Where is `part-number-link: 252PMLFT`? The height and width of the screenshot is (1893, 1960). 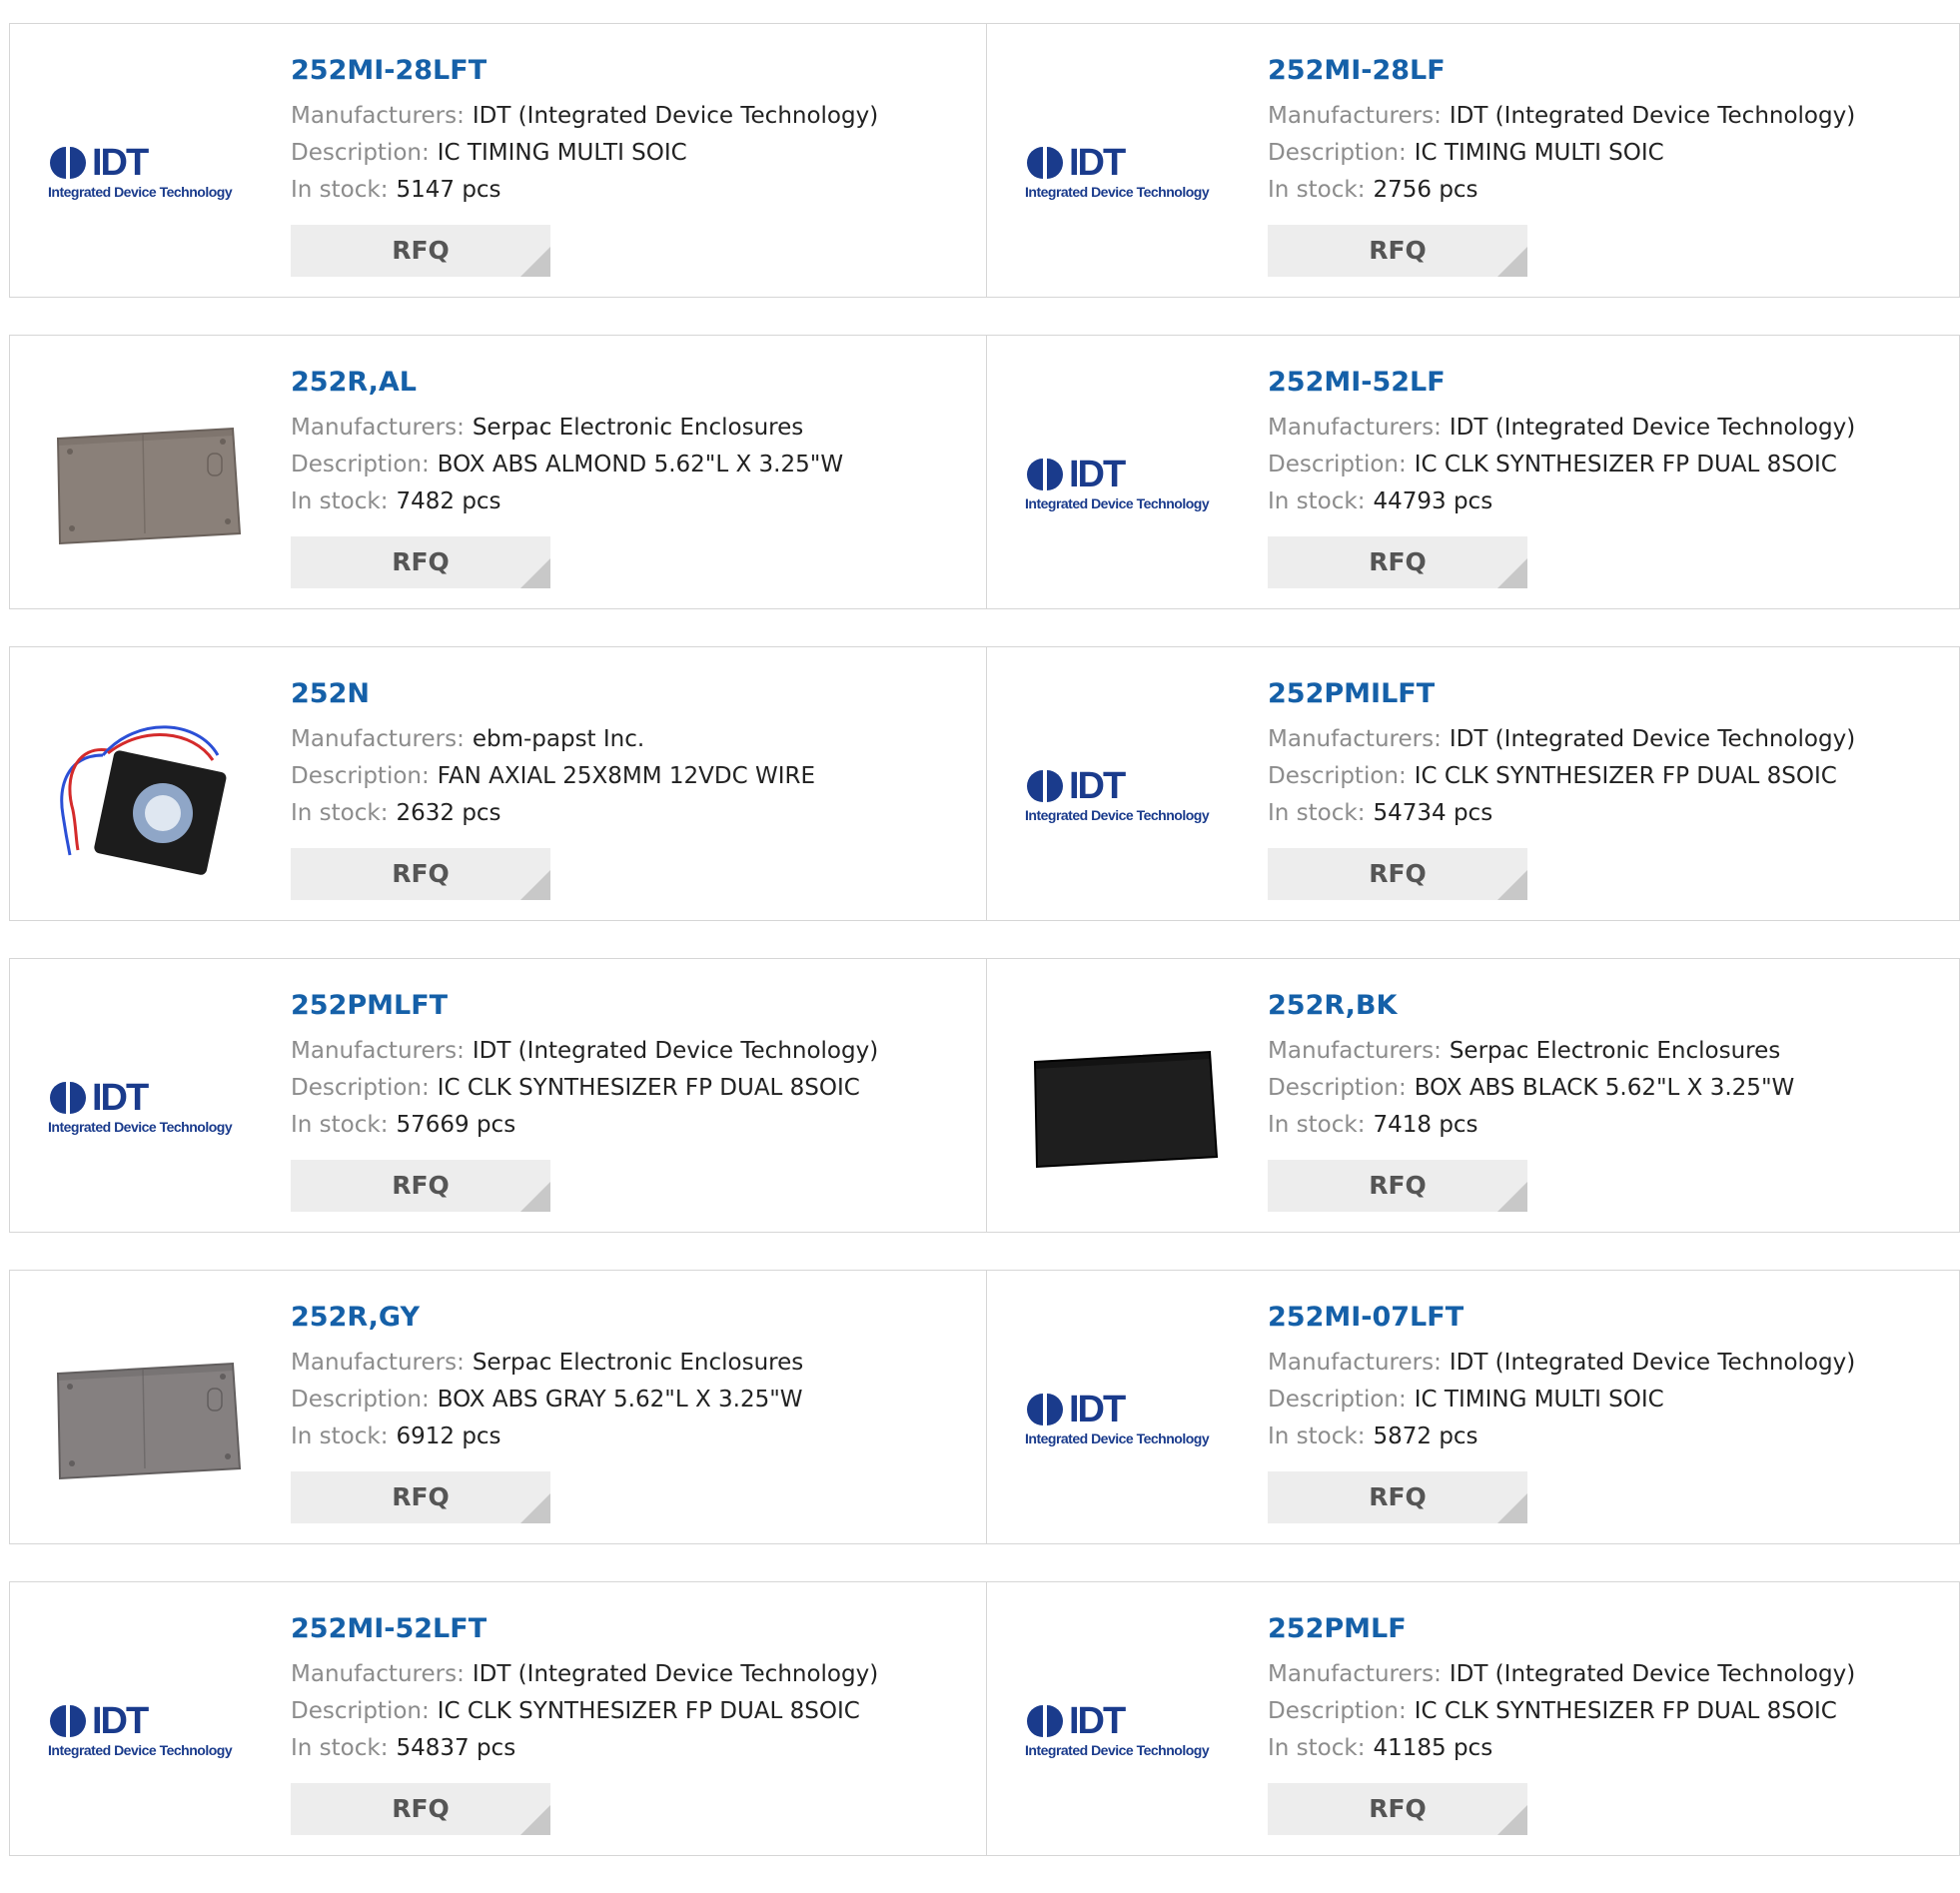 part-number-link: 252PMLFT is located at coordinates (584, 1006).